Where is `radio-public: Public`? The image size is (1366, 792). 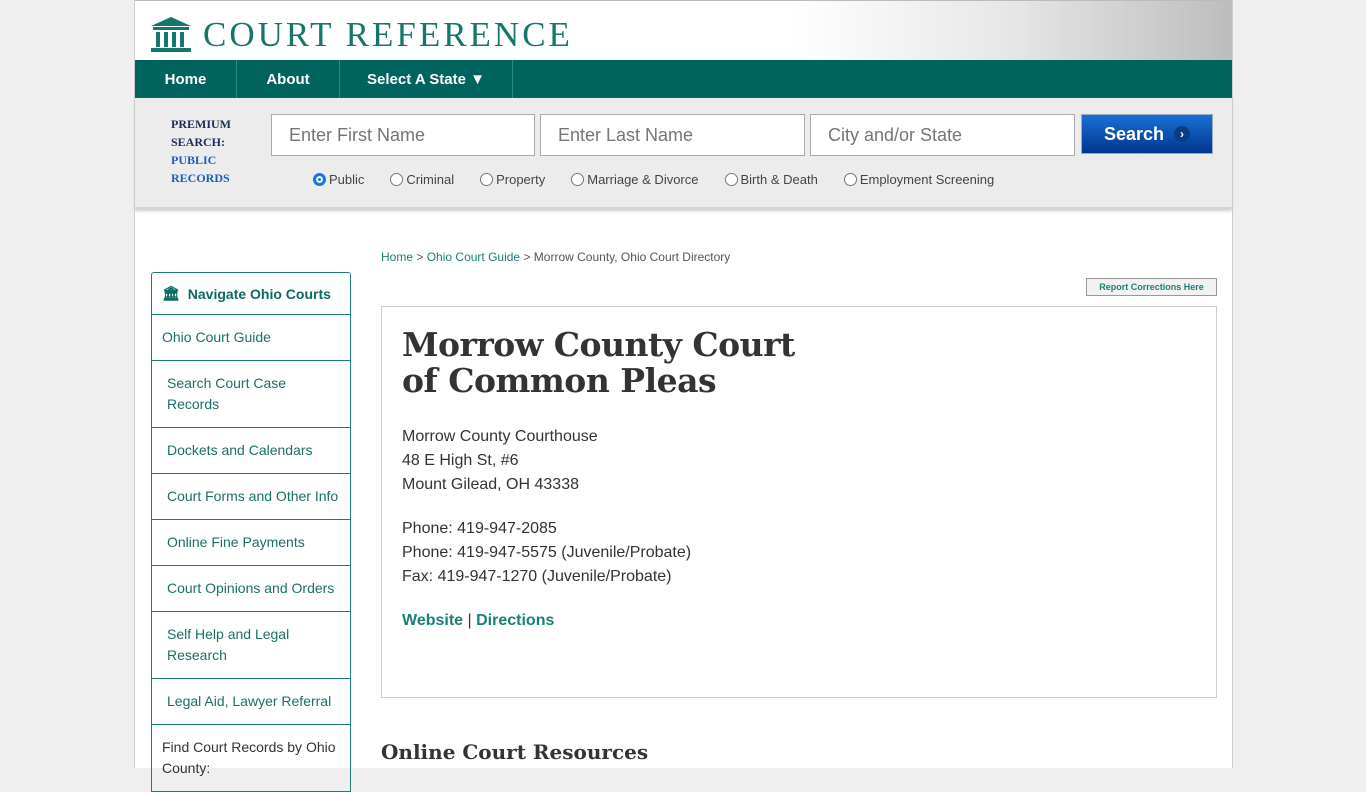
radio-public: Public is located at coordinates (338, 179).